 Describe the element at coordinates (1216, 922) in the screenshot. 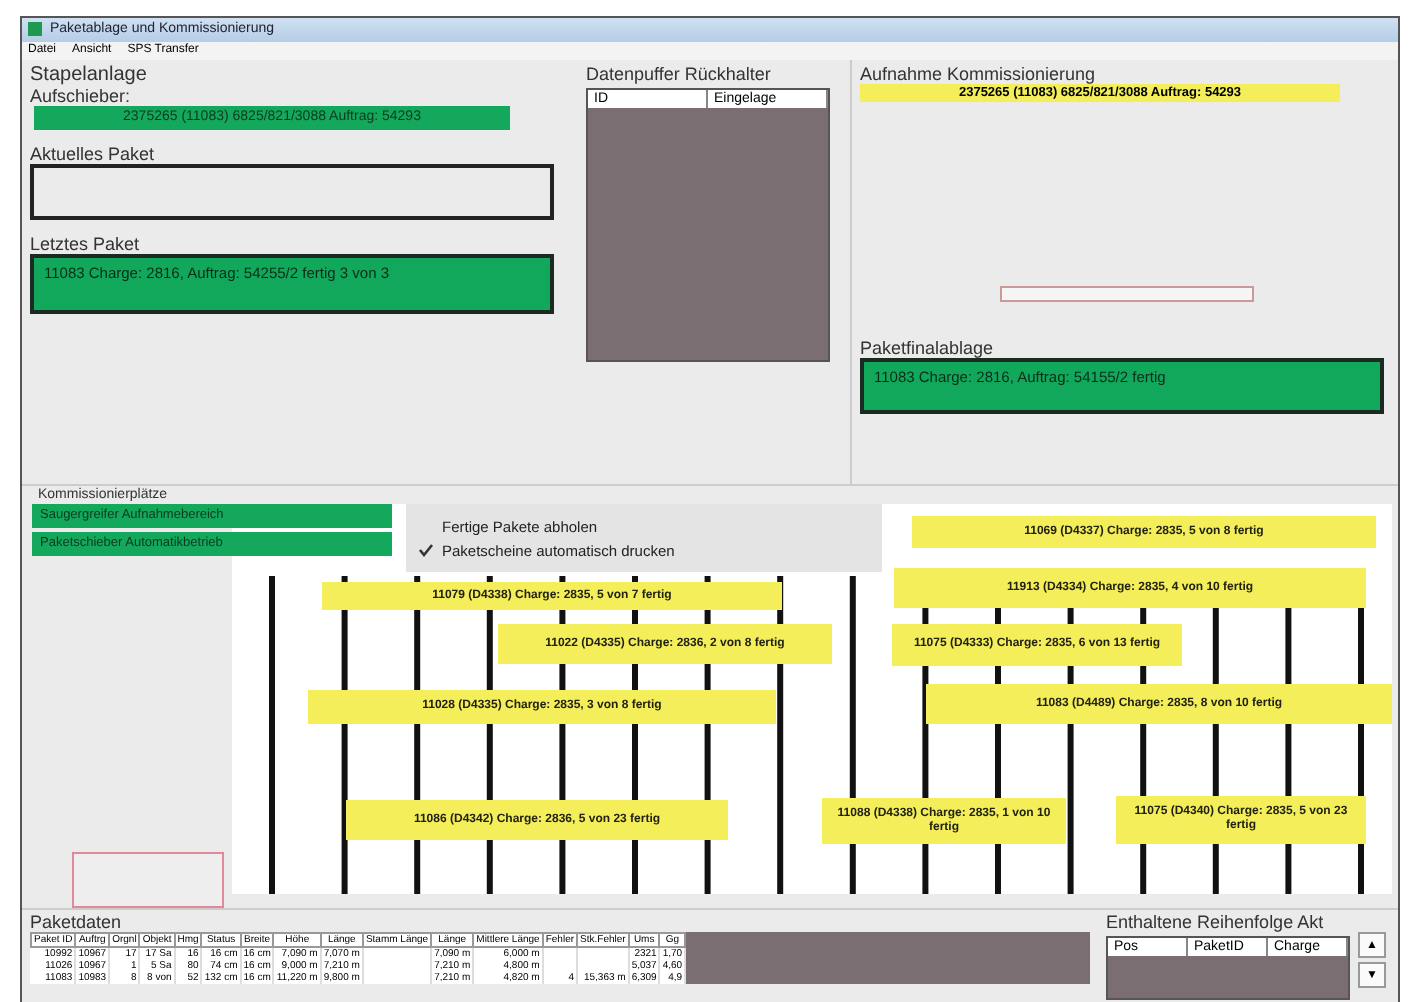

I see `section-title: Enthaltene Reihenfolge Akt` at that location.